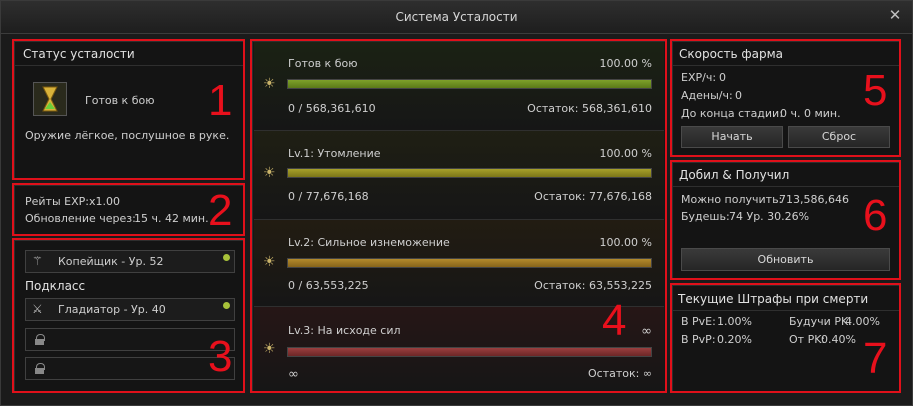 The width and height of the screenshot is (913, 406). Describe the element at coordinates (722, 77) in the screenshot. I see `exp-per-hour-value: 0` at that location.